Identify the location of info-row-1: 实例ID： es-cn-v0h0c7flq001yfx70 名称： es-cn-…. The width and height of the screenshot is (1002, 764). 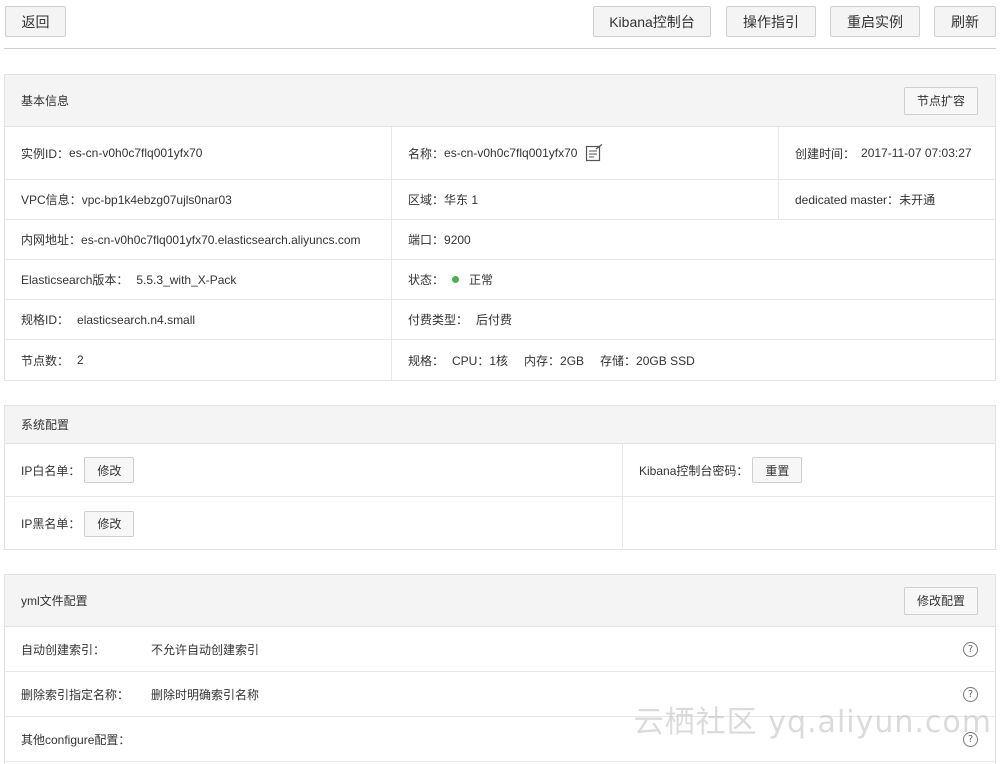
(500, 153).